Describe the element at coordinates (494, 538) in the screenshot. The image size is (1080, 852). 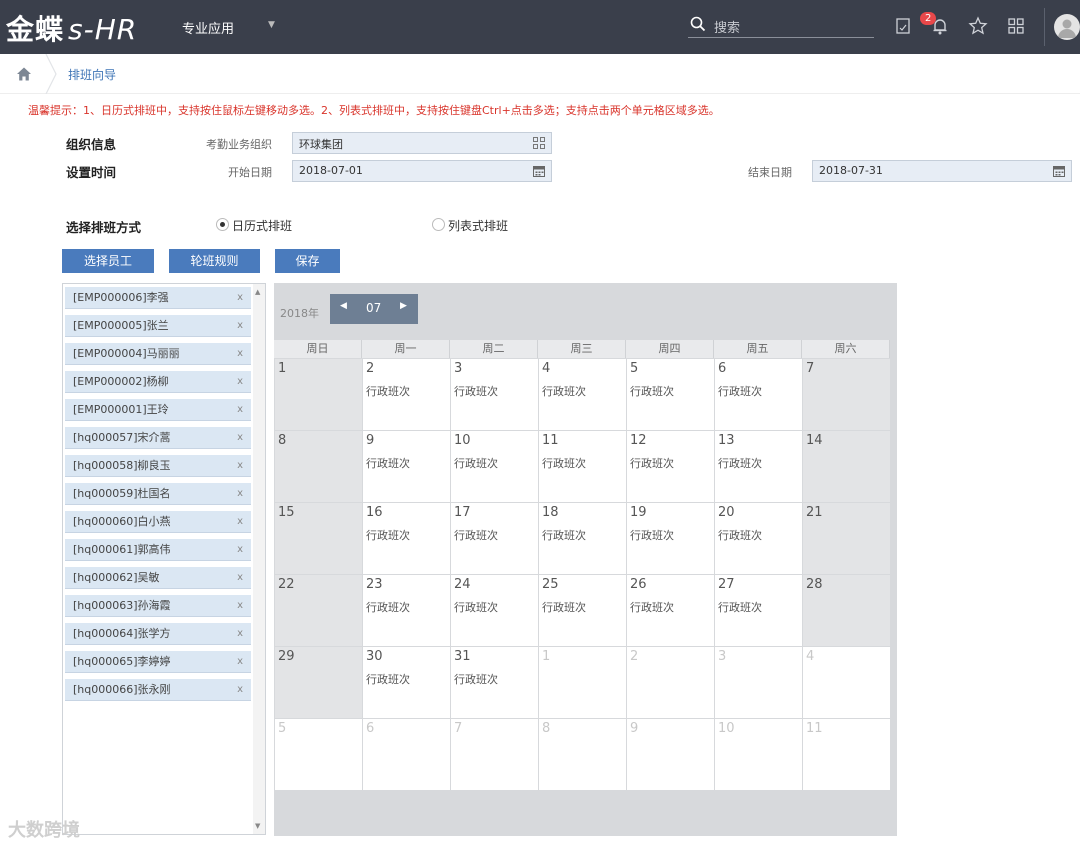
I see `calendar-day-cell: 17 行政班次` at that location.